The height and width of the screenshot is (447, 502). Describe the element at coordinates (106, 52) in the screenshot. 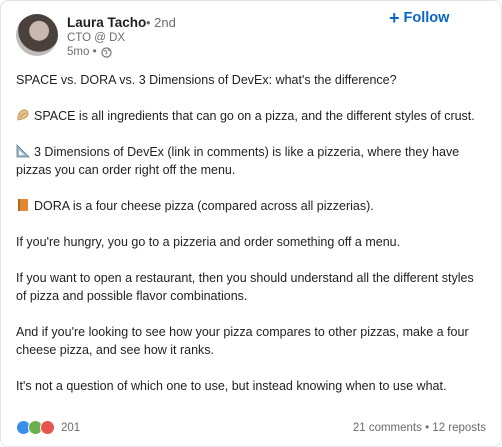

I see `globe-icon` at that location.